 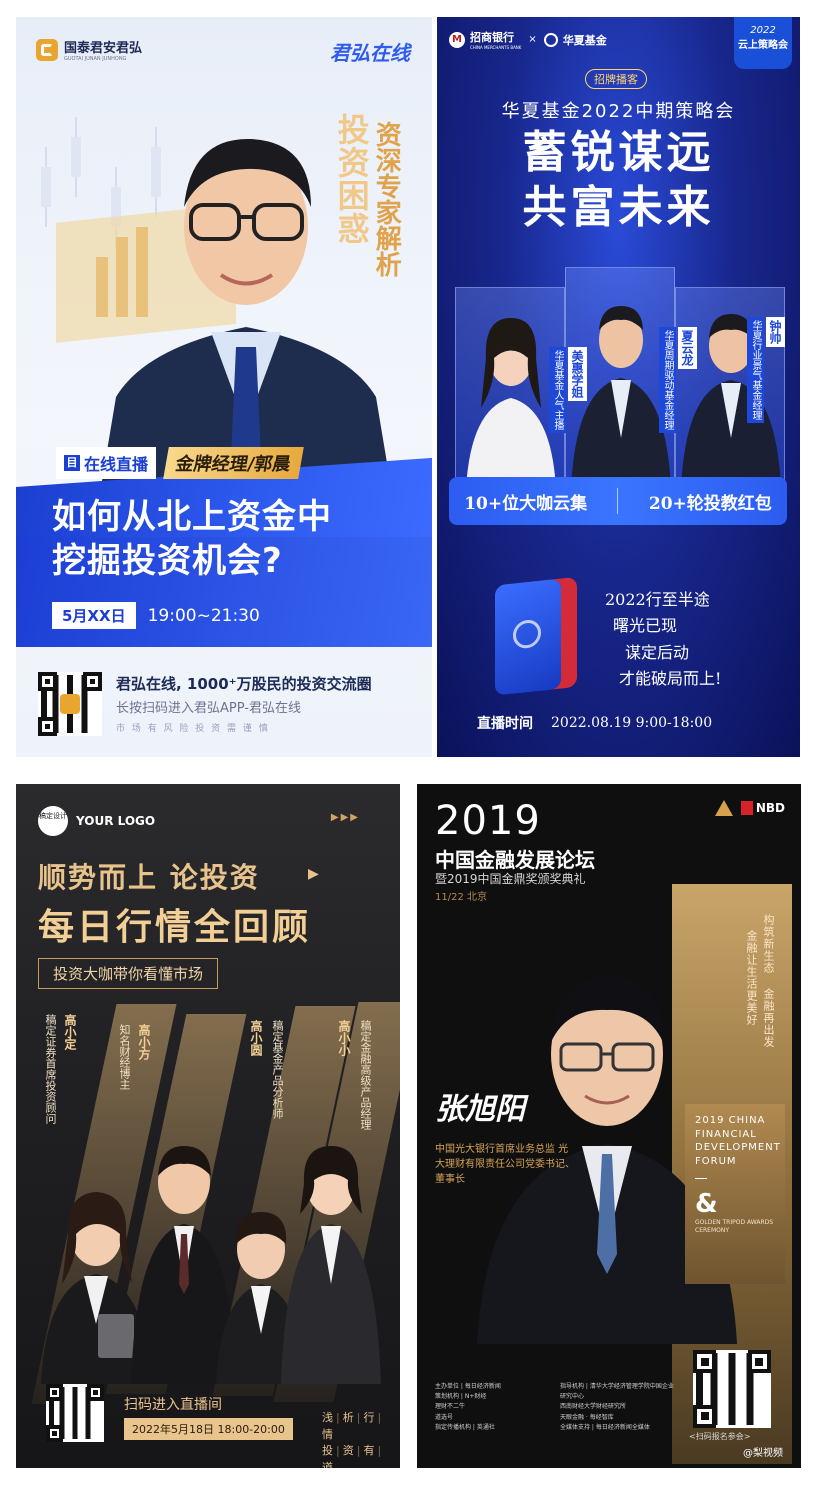 I want to click on year-badge: 2022 云上策略会, so click(x=763, y=43).